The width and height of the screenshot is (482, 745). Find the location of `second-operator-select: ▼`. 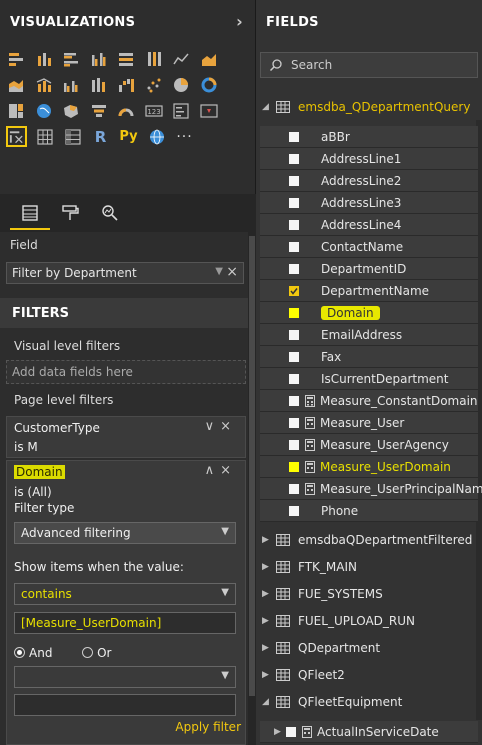

second-operator-select: ▼ is located at coordinates (125, 677).